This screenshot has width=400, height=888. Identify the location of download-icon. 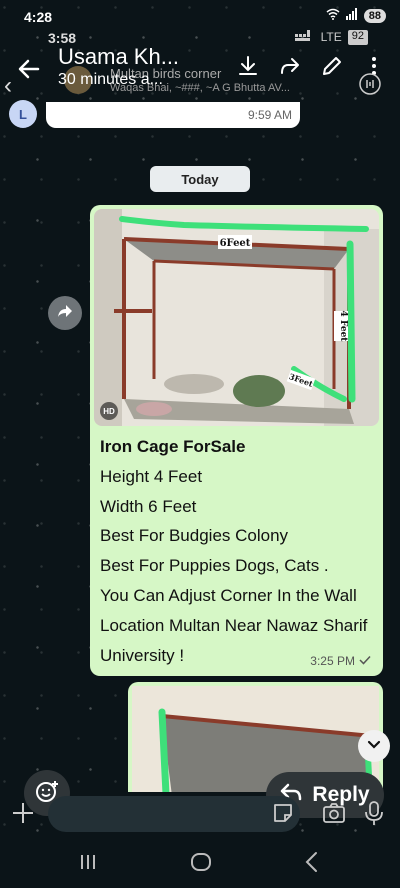
(248, 66).